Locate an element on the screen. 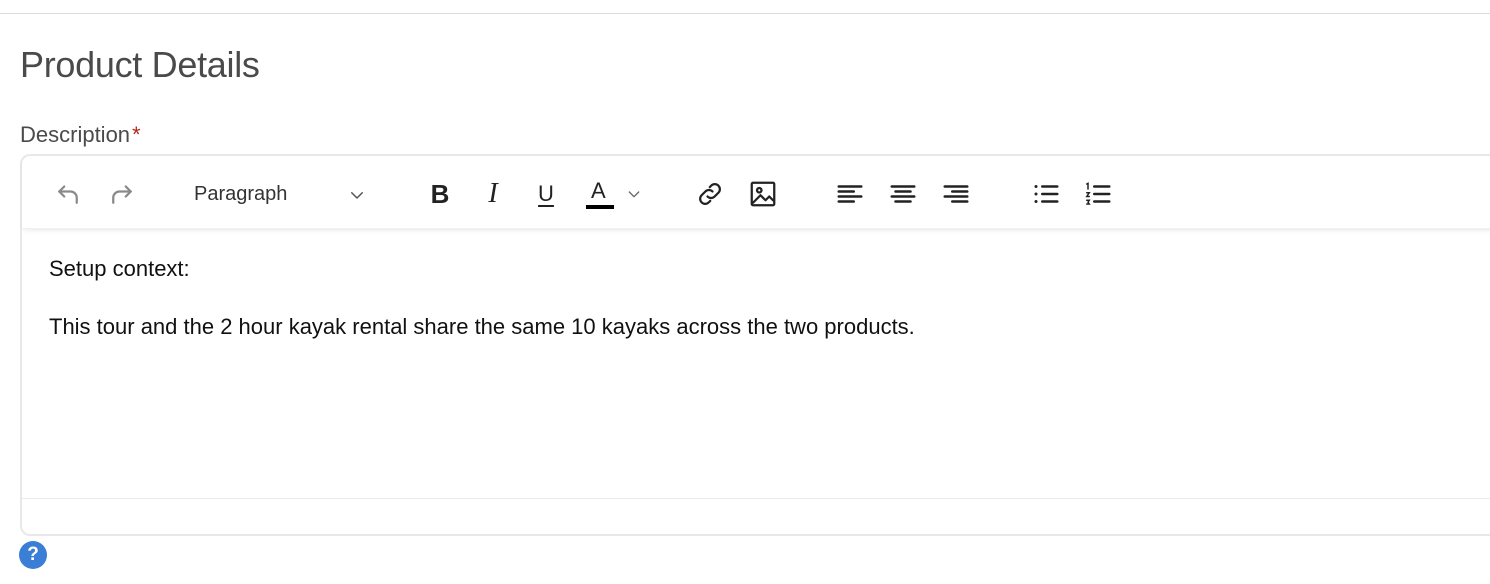  help-icon: ? is located at coordinates (33, 554).